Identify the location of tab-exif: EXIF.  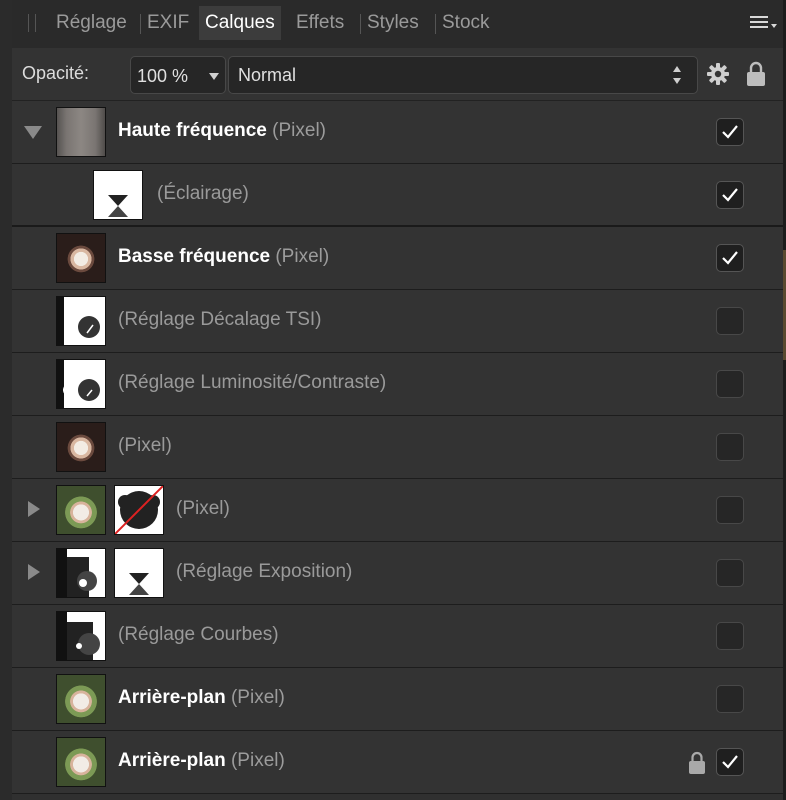
(168, 23).